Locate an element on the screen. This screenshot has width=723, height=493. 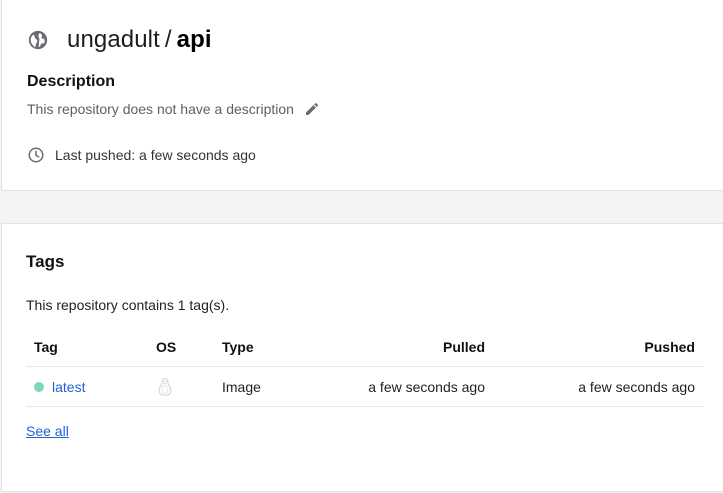
repo-title: ungadult / api is located at coordinates (139, 40).